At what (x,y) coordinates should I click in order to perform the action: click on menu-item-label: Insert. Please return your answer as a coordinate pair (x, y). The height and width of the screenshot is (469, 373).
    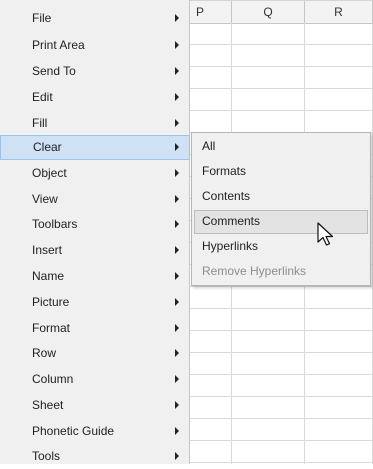
    Looking at the image, I should click on (47, 250).